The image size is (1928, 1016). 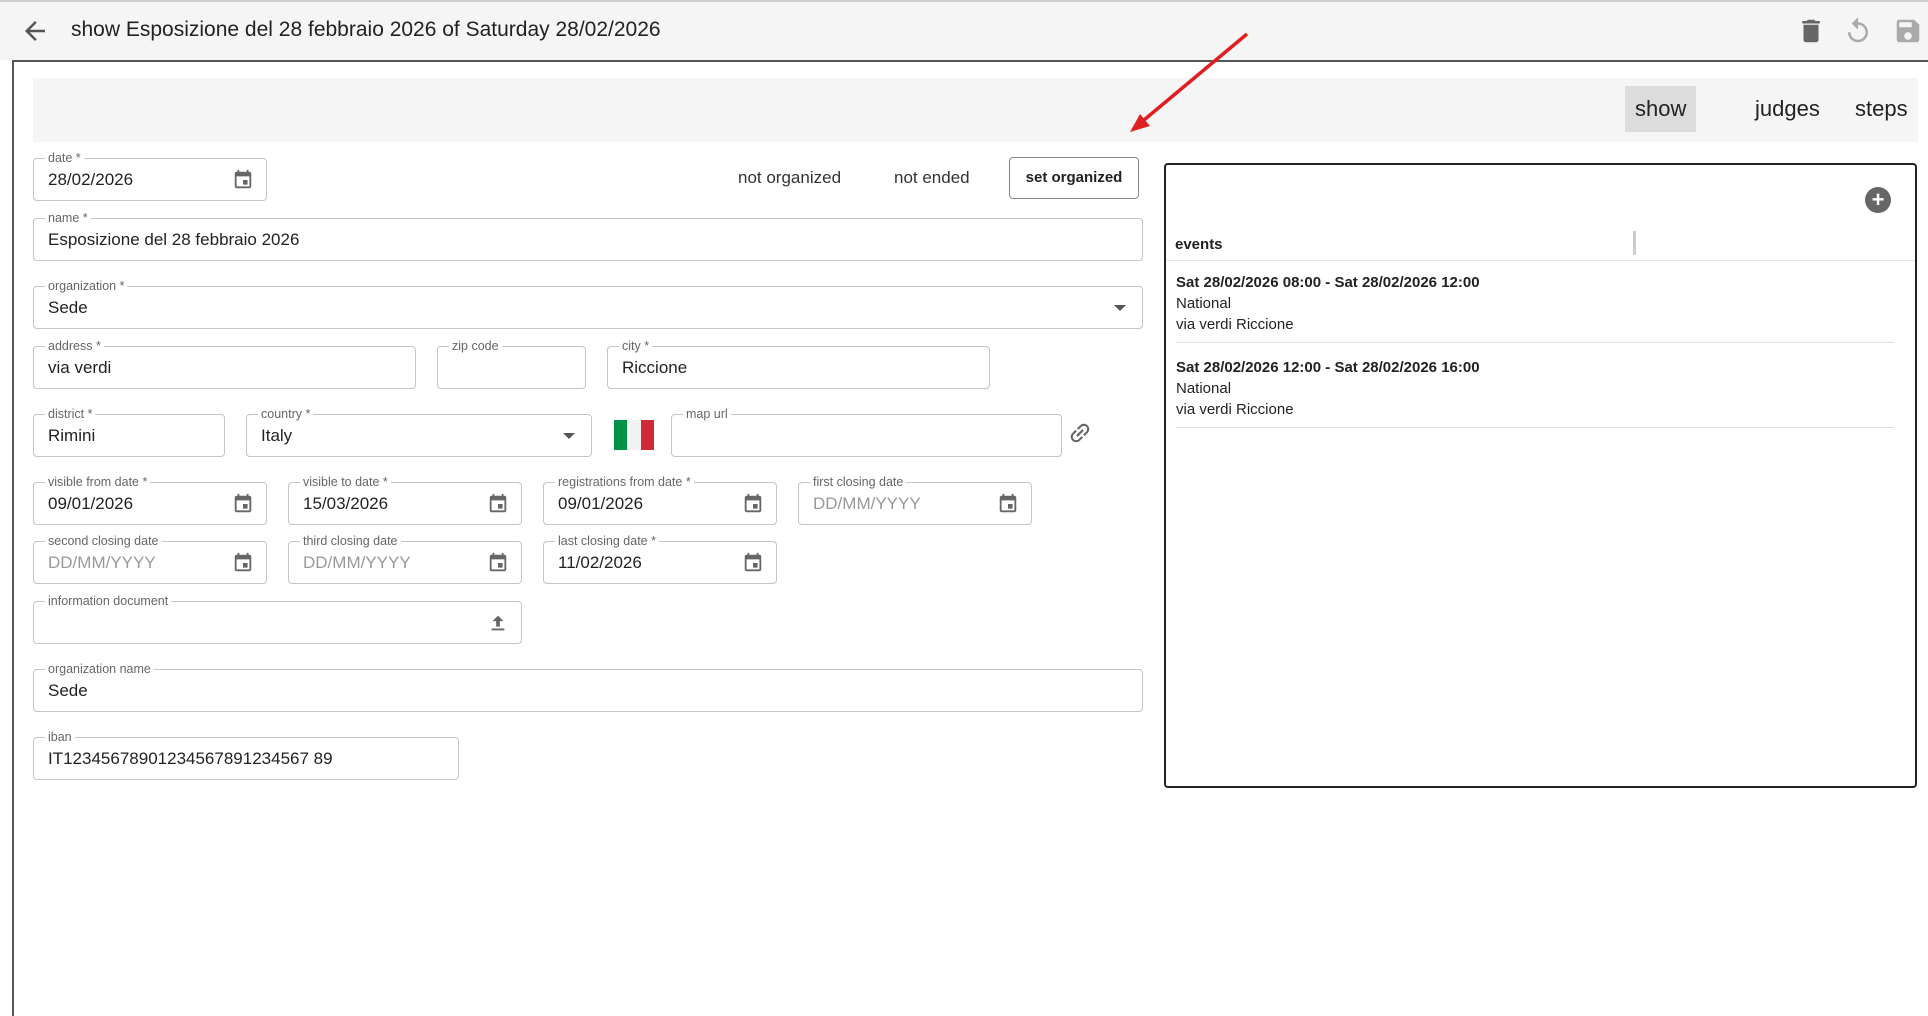 I want to click on address-field: address * via verdi, so click(x=224, y=363).